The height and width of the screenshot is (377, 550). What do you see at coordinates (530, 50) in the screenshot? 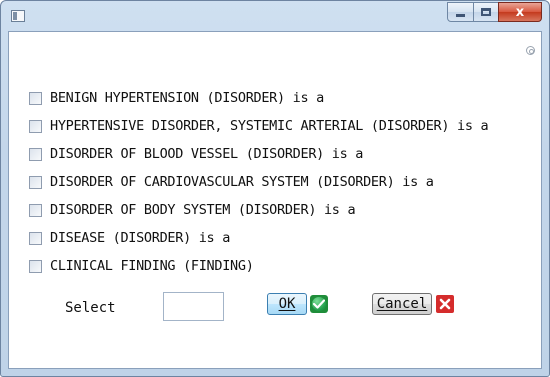
I see `help-icon` at bounding box center [530, 50].